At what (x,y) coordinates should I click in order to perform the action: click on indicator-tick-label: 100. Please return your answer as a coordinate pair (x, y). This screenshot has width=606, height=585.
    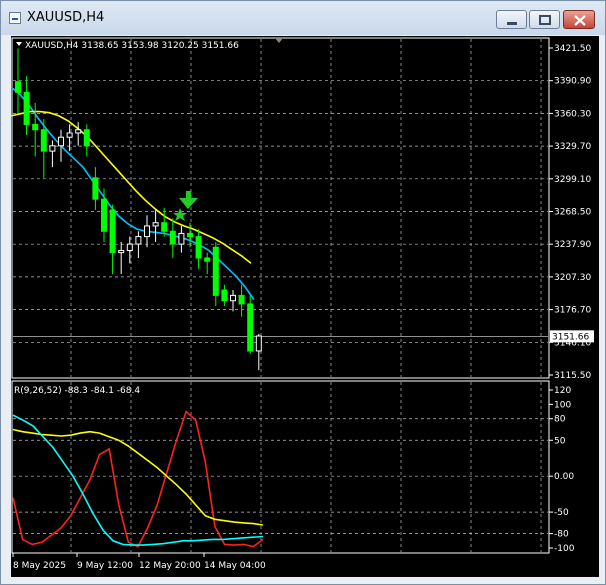
    Looking at the image, I should click on (562, 405).